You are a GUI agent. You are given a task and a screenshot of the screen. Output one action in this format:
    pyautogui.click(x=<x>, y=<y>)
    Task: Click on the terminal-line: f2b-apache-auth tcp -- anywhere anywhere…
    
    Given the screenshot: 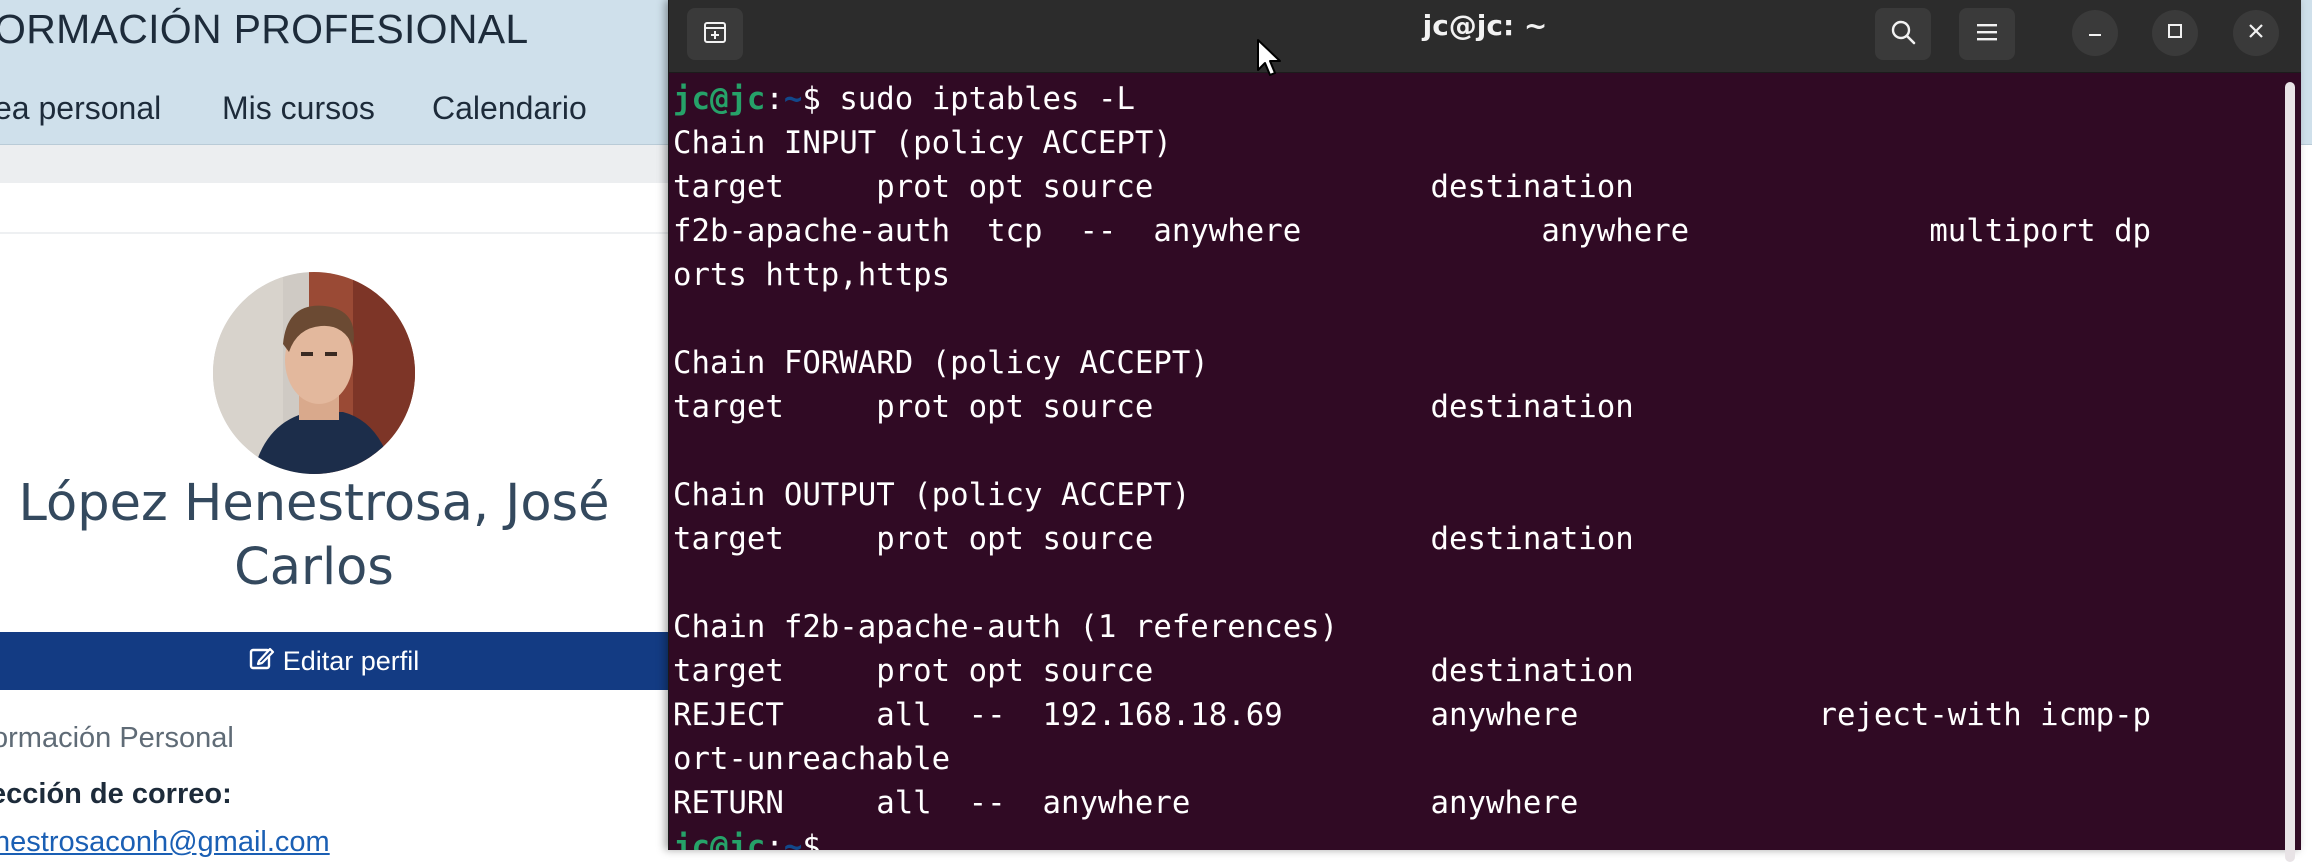 What is the action you would take?
    pyautogui.click(x=1412, y=231)
    